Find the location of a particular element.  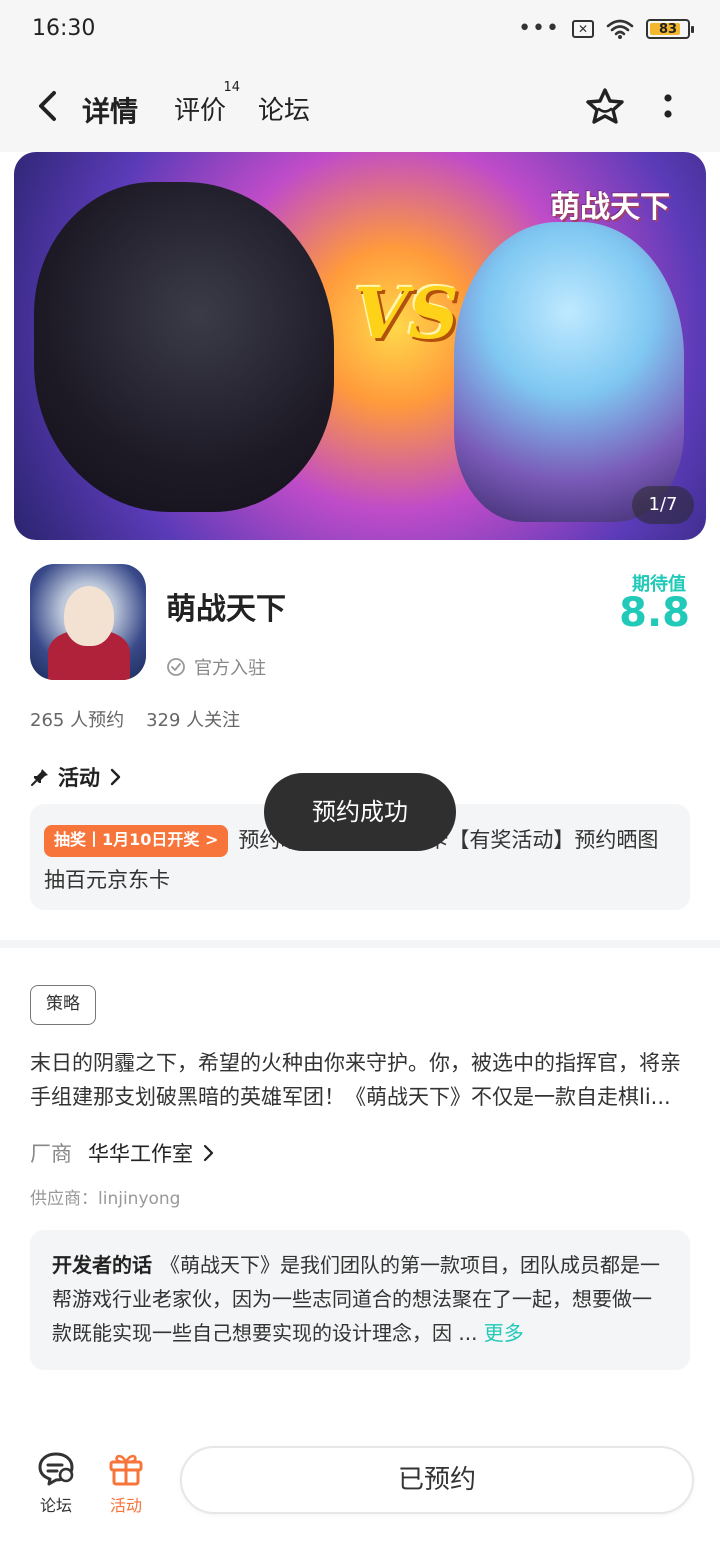

genre-tag: 策略 is located at coordinates (63, 1005).